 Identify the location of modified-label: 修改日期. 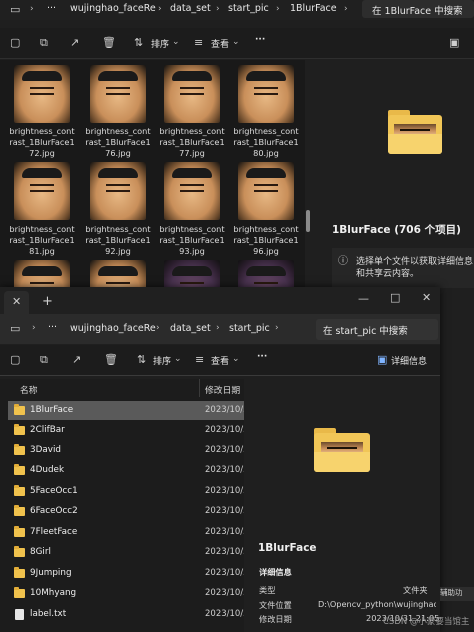
(275, 619).